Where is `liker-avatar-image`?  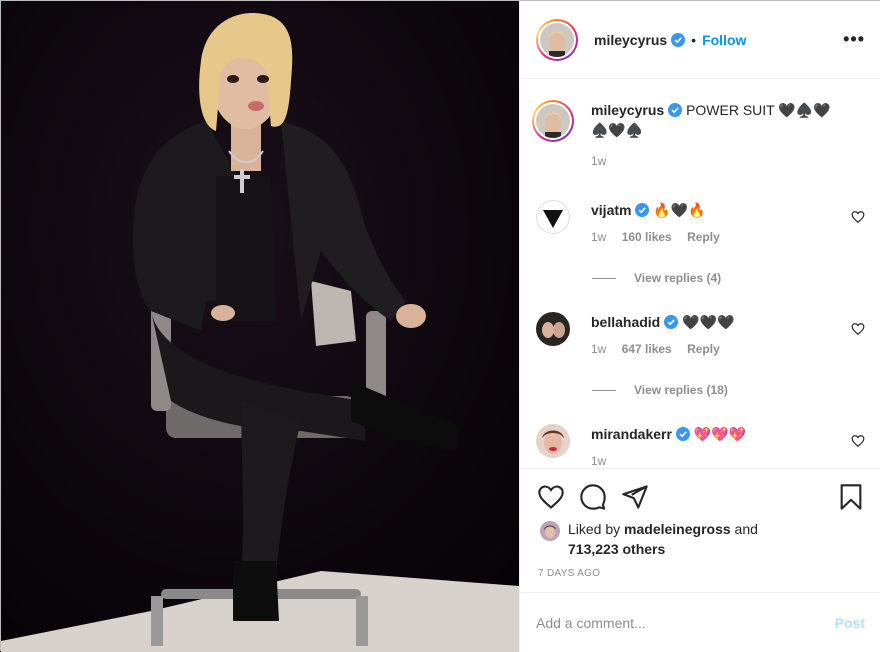
liker-avatar-image is located at coordinates (550, 531).